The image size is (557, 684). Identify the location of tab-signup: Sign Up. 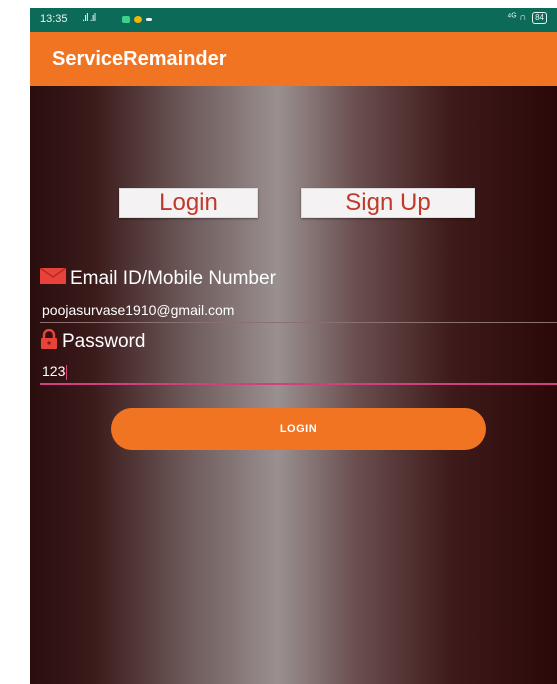
(388, 203).